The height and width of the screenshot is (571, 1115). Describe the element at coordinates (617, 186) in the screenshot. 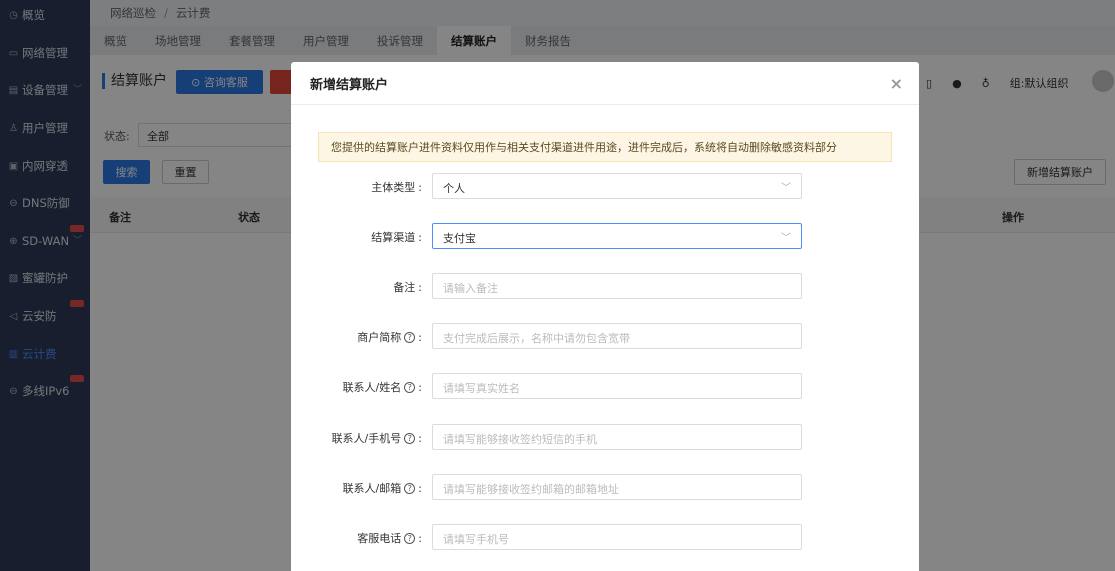

I see `entity-type-select: 个人 ﹀` at that location.